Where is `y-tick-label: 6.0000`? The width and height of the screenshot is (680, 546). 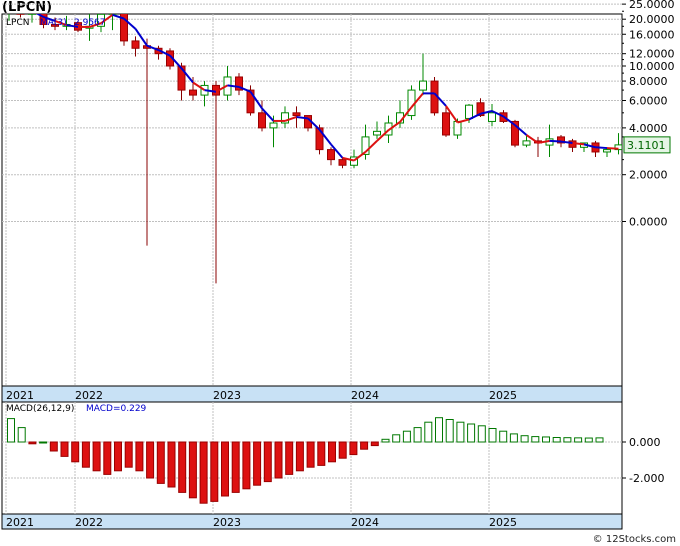 y-tick-label: 6.0000 is located at coordinates (648, 100).